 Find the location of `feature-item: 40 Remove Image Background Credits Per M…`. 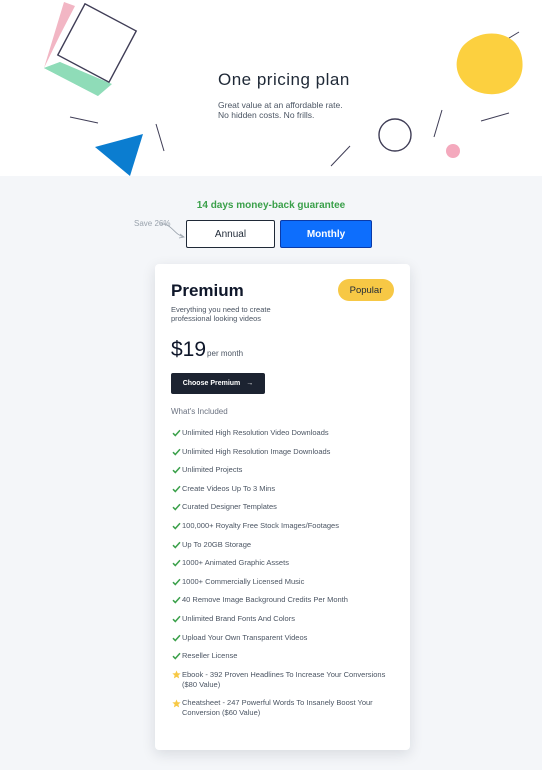

feature-item: 40 Remove Image Background Credits Per M… is located at coordinates (285, 600).